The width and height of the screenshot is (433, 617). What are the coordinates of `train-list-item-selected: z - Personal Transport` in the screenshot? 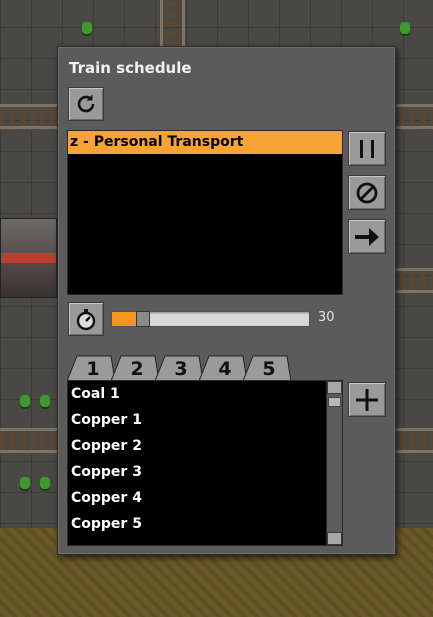 It's located at (205, 142).